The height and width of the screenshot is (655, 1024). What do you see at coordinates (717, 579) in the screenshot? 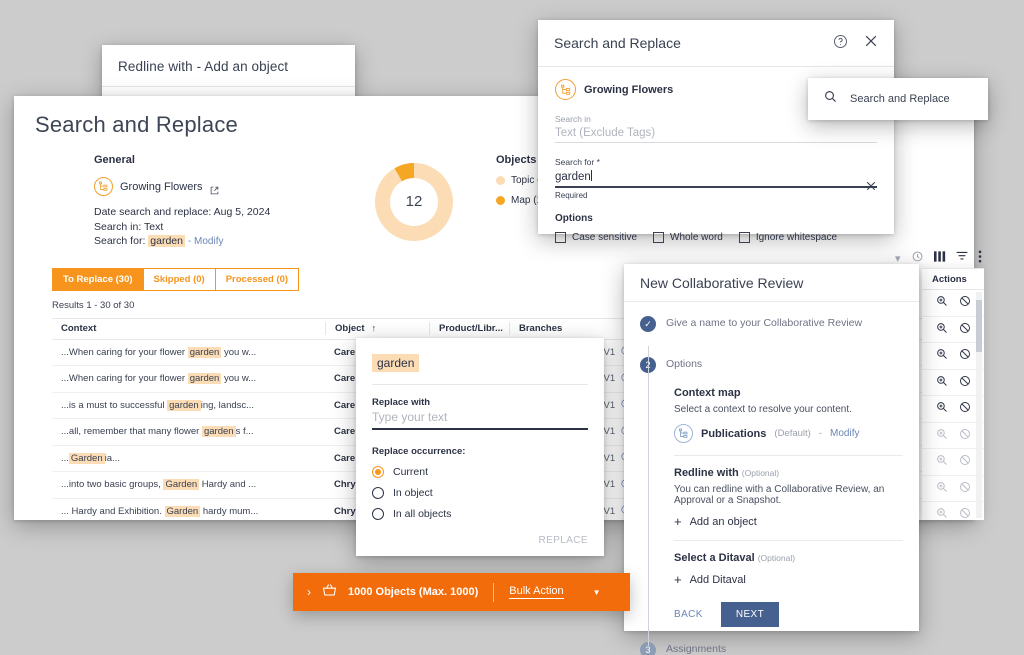
I see `add-ditaval-label: Add Ditaval` at bounding box center [717, 579].